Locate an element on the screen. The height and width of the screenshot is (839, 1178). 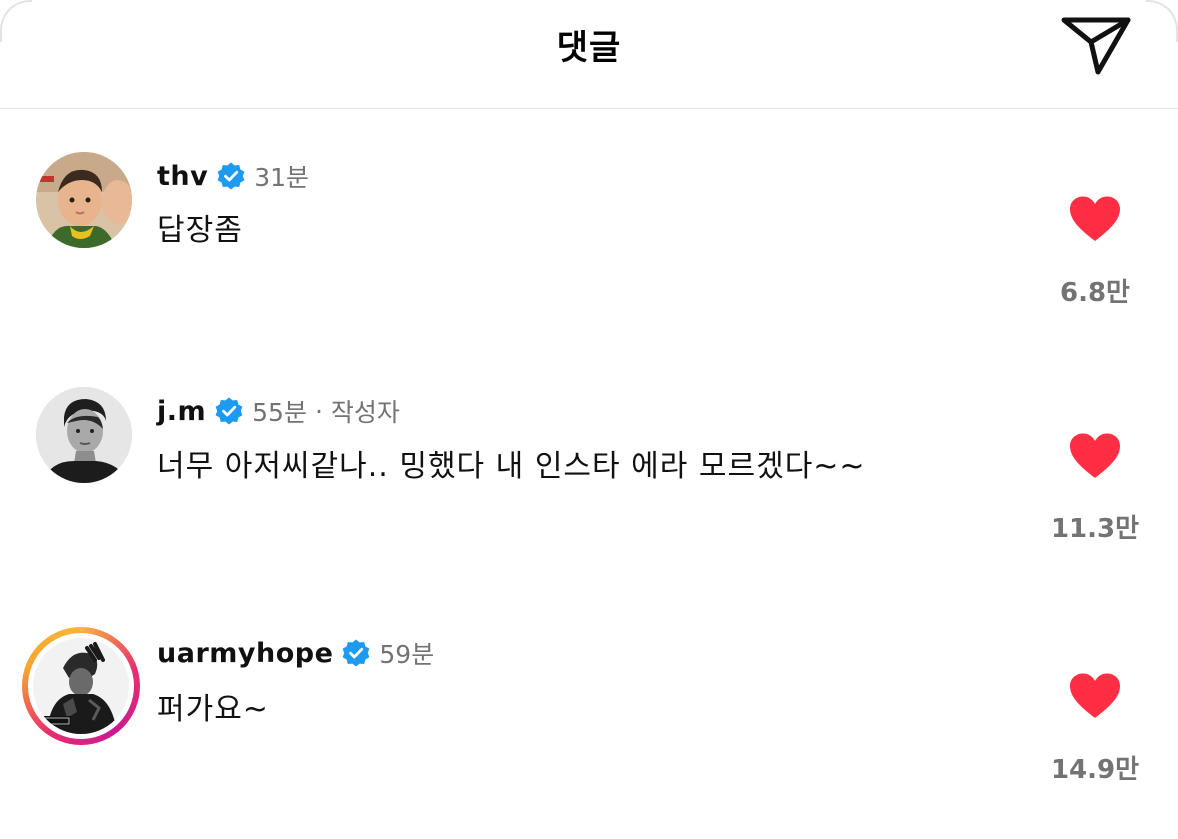
comment-text: 퍼가요~ is located at coordinates (213, 709).